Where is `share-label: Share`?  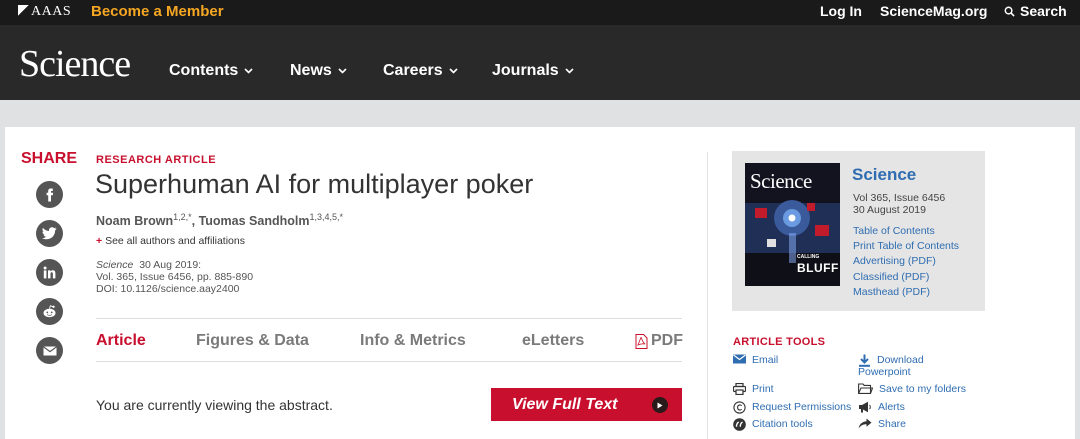 share-label: Share is located at coordinates (892, 424).